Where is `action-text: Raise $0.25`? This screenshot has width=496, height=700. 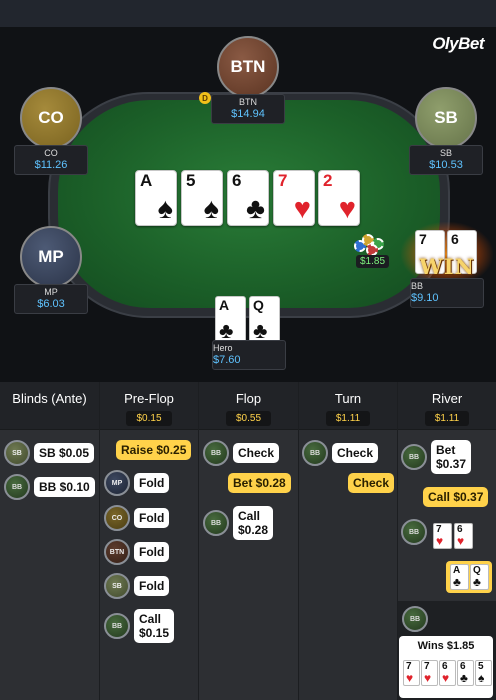
action-text: Raise $0.25 is located at coordinates (154, 450).